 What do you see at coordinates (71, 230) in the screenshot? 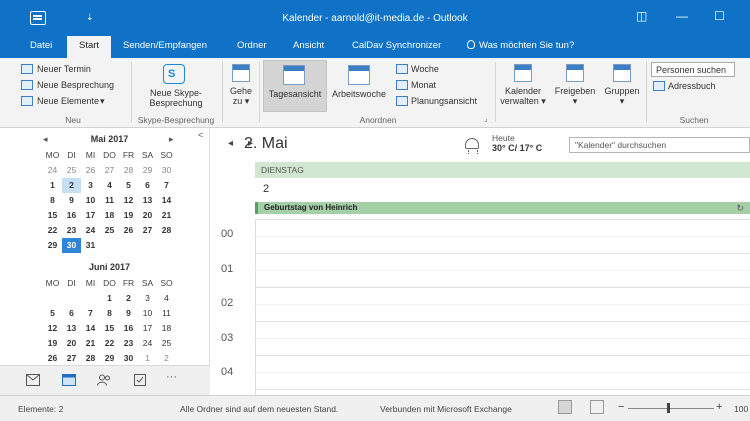
I see `calendar-day: 23` at bounding box center [71, 230].